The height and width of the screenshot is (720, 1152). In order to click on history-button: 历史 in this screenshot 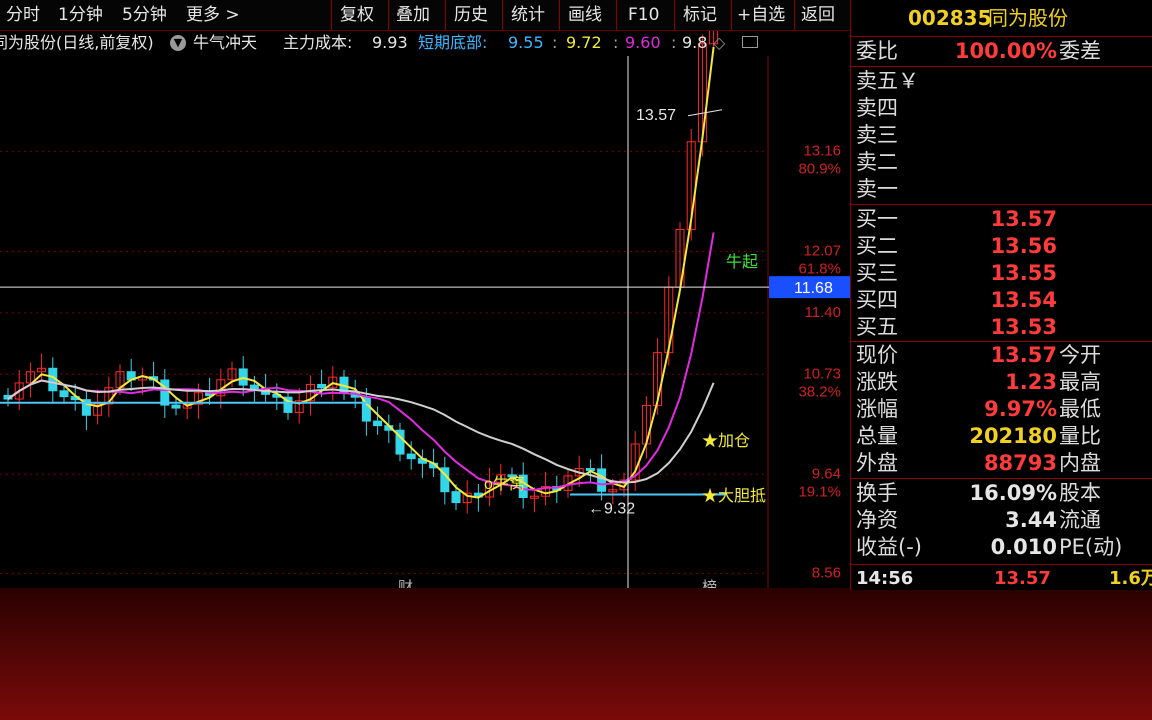, I will do `click(471, 15)`.